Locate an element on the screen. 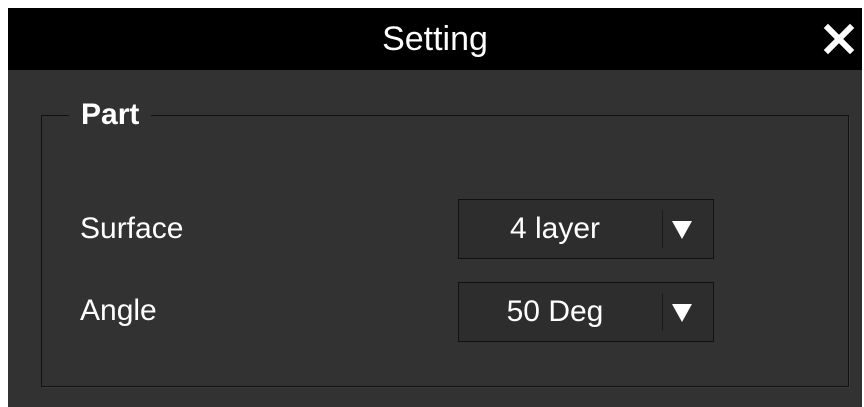  groupbox-legend: Part is located at coordinates (110, 115).